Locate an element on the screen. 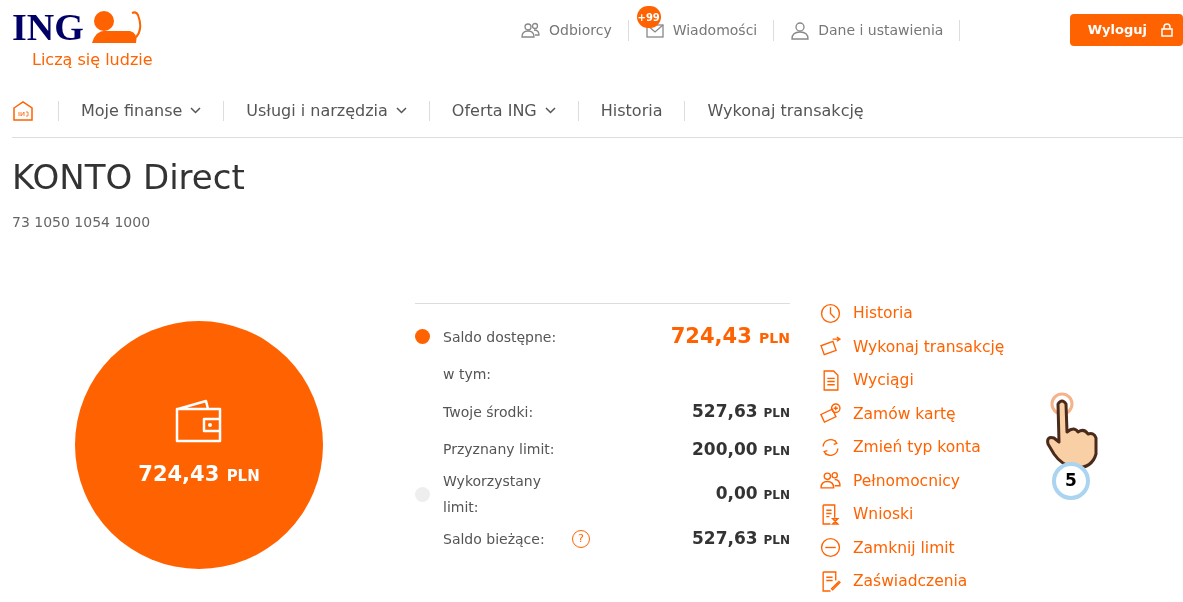  ing-logo-text: ING is located at coordinates (48, 27).